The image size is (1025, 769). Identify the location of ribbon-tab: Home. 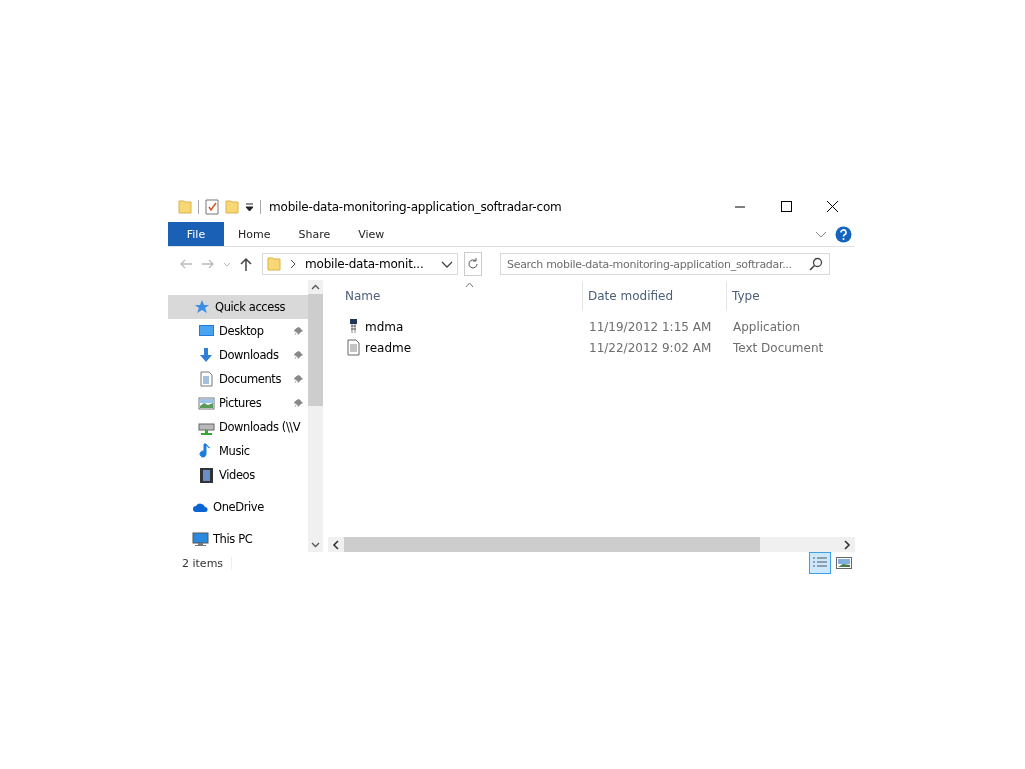
(254, 234).